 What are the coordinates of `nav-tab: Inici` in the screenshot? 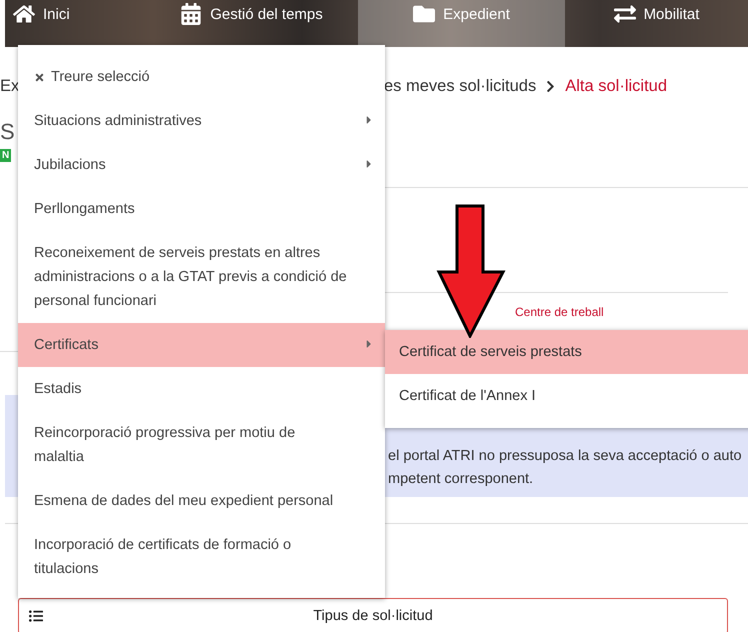 It's located at (75, 23).